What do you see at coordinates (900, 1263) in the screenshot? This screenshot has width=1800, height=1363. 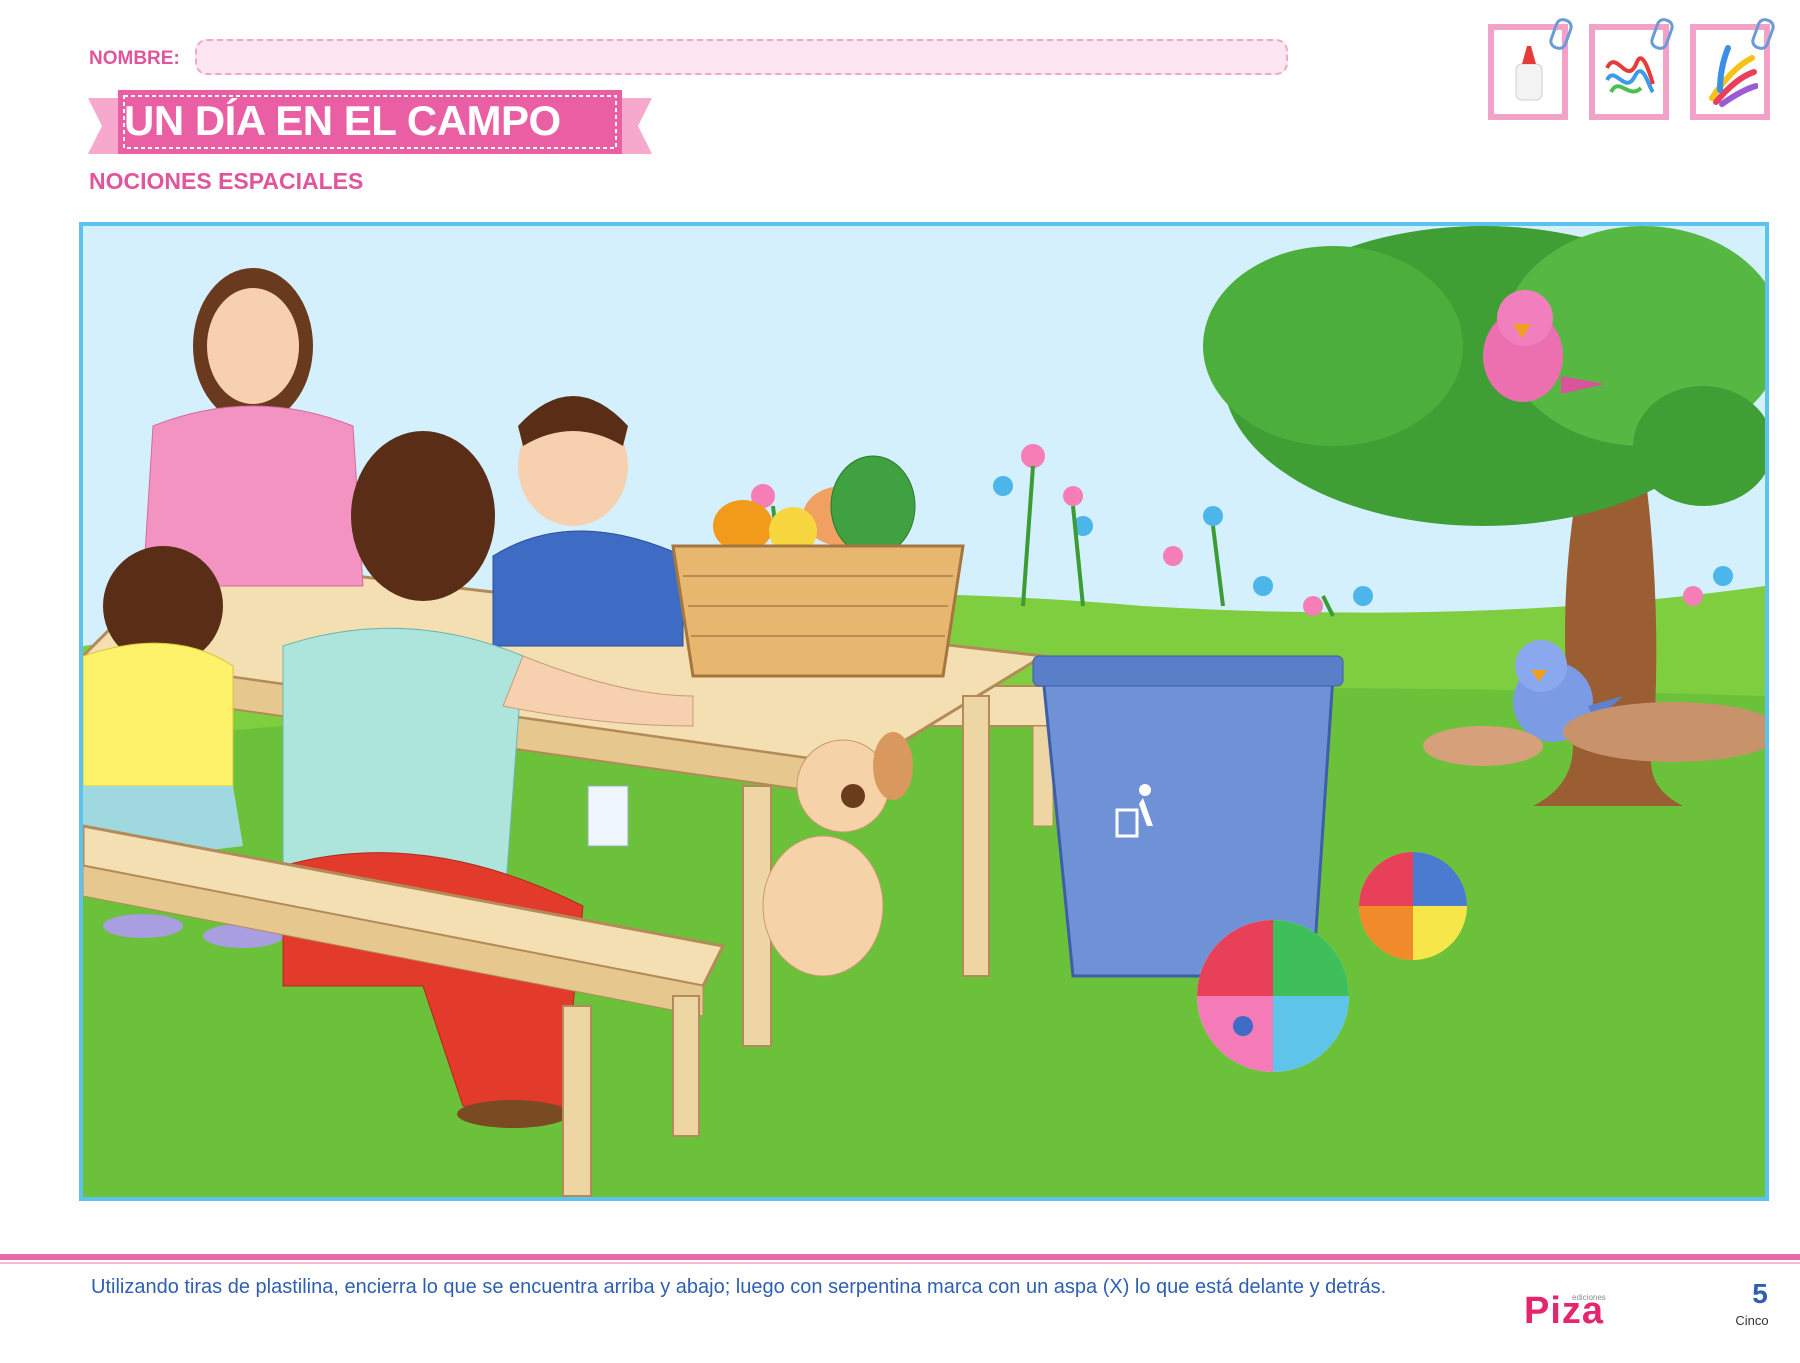 I see `footer-rule-thin` at bounding box center [900, 1263].